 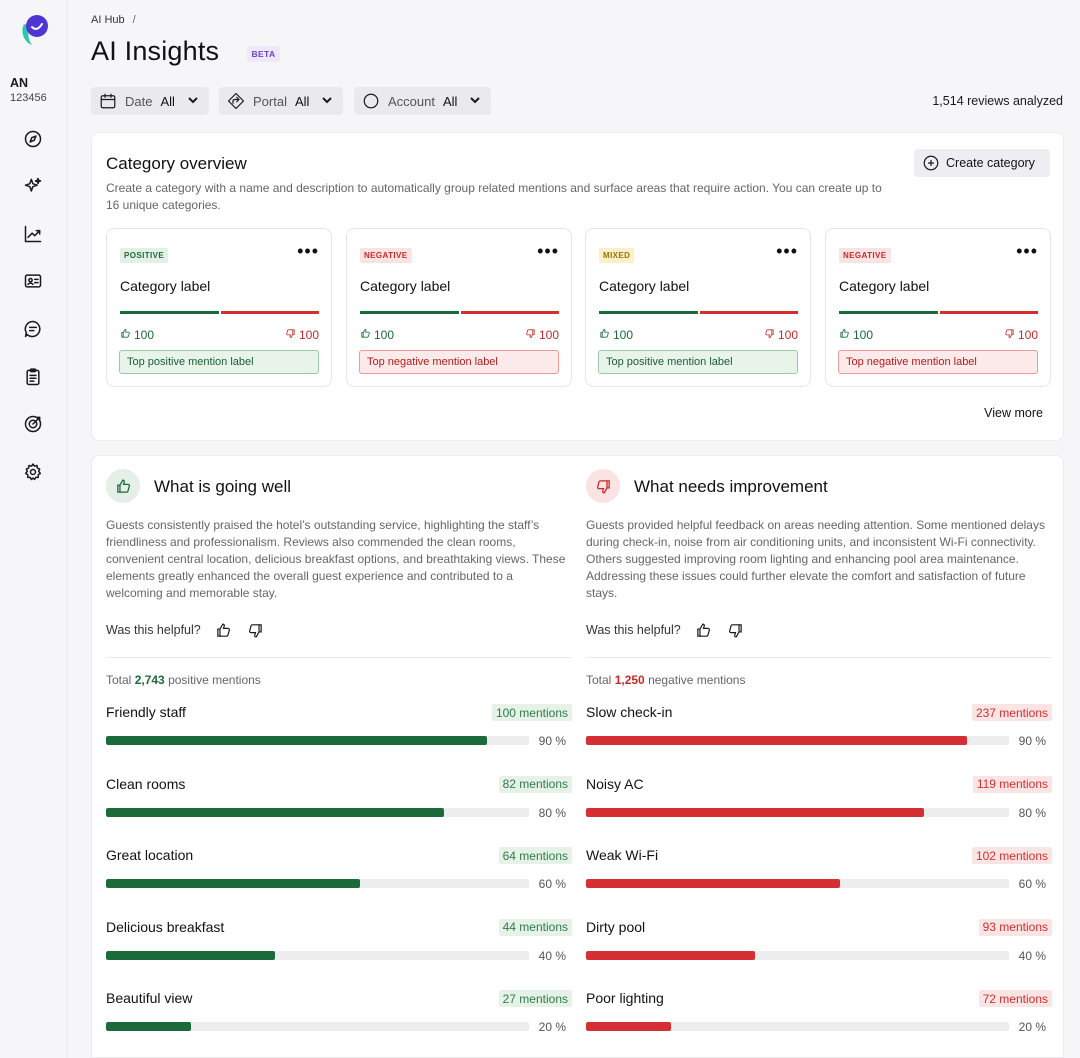 I want to click on percent-label: 60 %, so click(x=552, y=884).